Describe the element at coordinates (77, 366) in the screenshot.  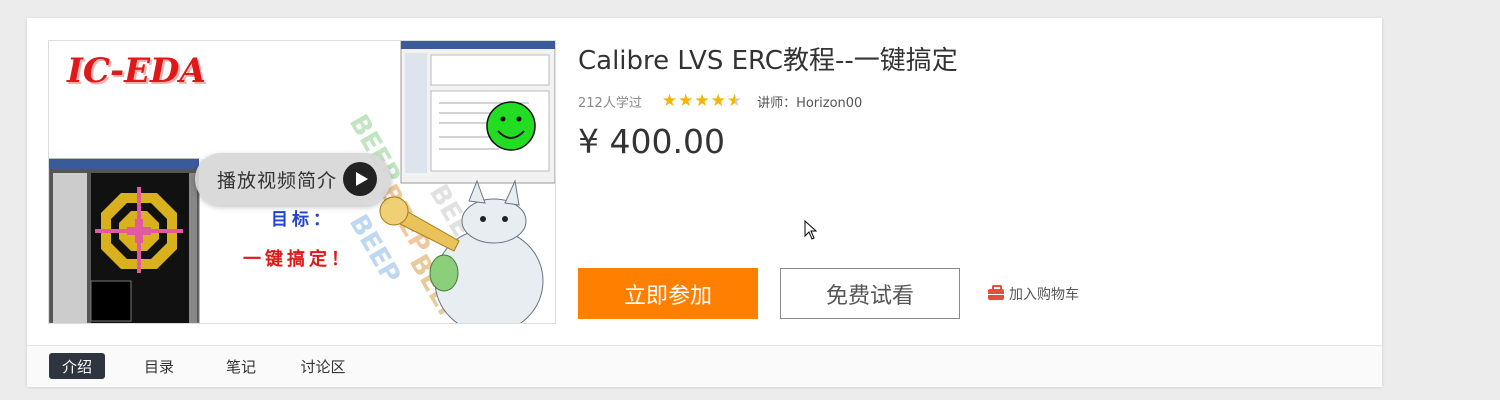
I see `tab-intro: 介绍` at that location.